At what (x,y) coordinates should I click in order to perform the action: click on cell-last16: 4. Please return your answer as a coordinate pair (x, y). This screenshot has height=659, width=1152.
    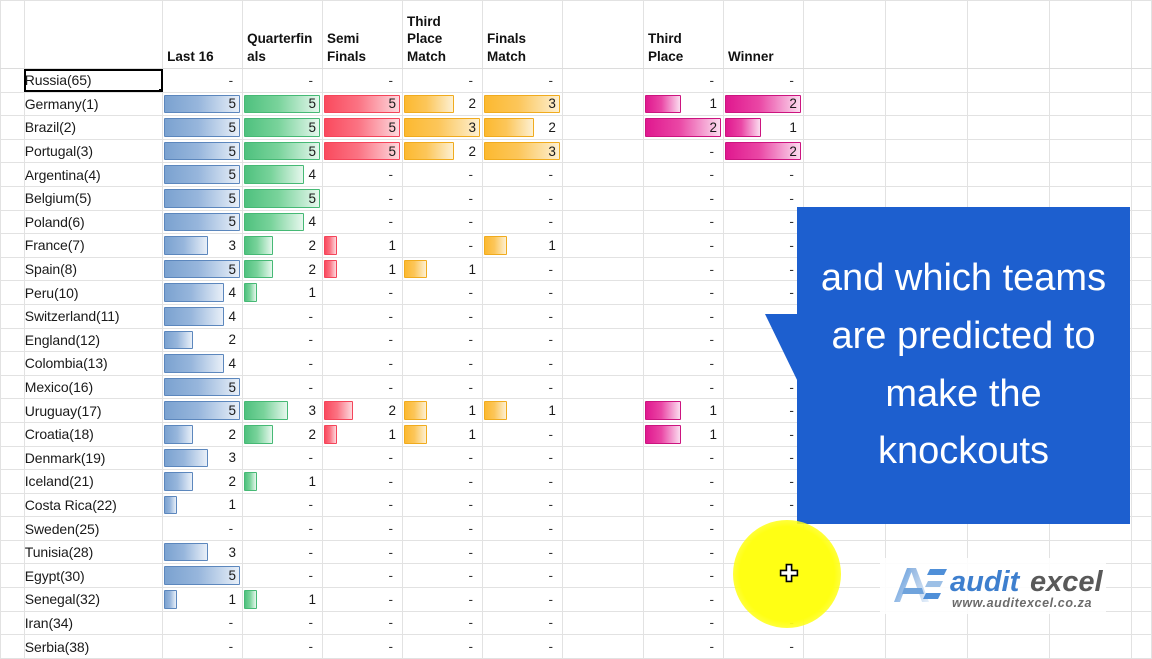
    Looking at the image, I should click on (203, 363).